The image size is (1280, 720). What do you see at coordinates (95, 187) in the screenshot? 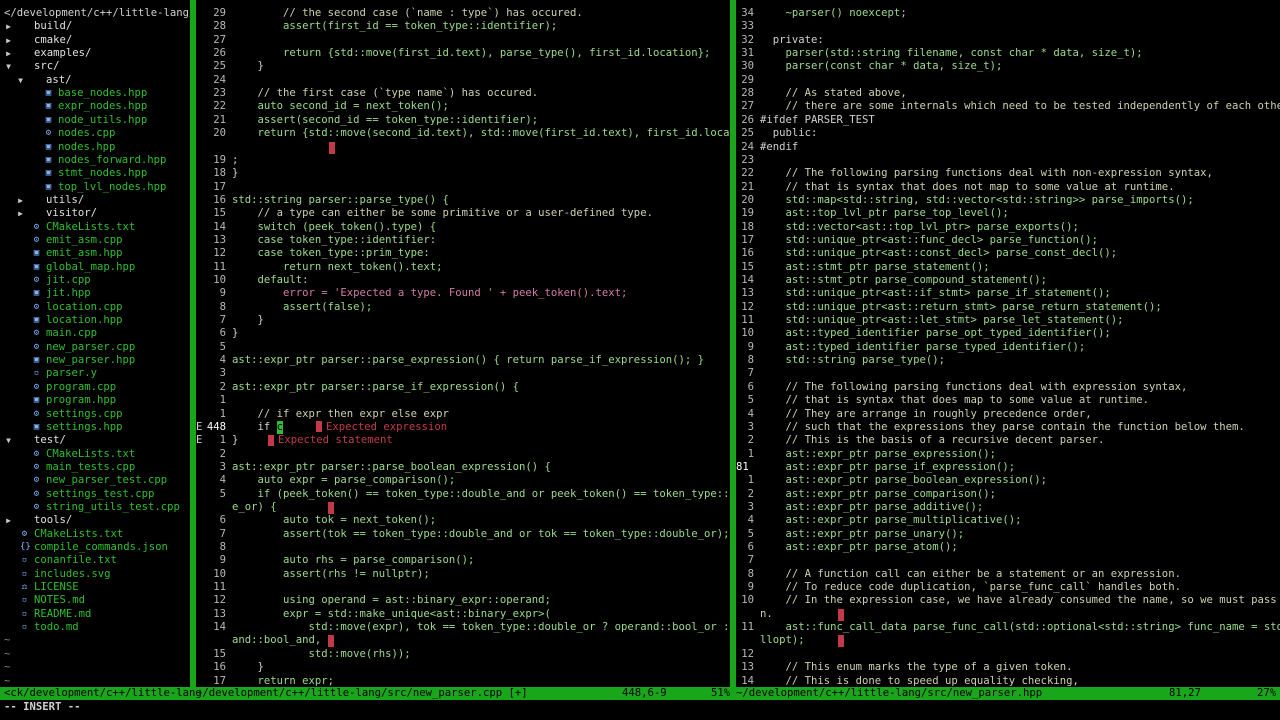
I see `tree-file: ▣ top_lvl_nodes.hpp` at bounding box center [95, 187].